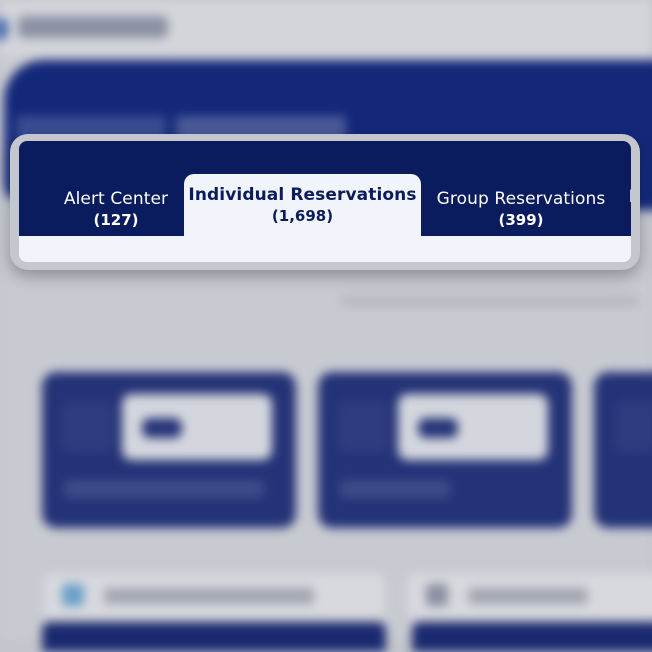 The height and width of the screenshot is (652, 652). Describe the element at coordinates (4, 29) in the screenshot. I see `app-logo-icon` at that location.